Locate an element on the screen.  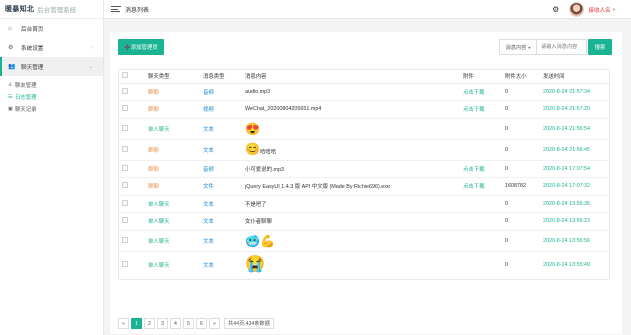
chevron-down-icon: ▾ is located at coordinates (614, 10).